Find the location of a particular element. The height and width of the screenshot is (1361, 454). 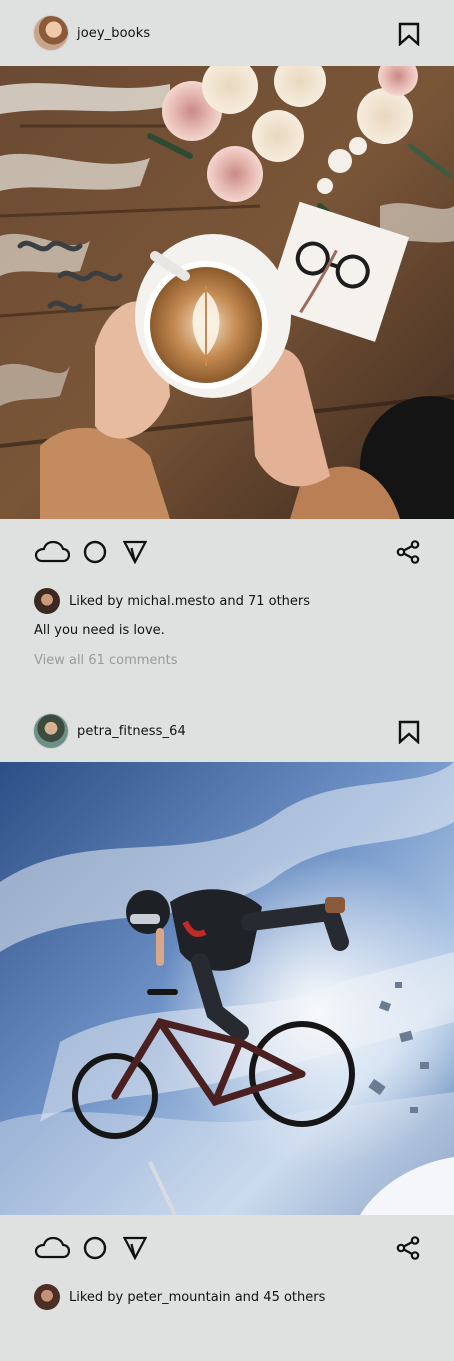

post-header: petra_fitness_64 is located at coordinates (227, 731).